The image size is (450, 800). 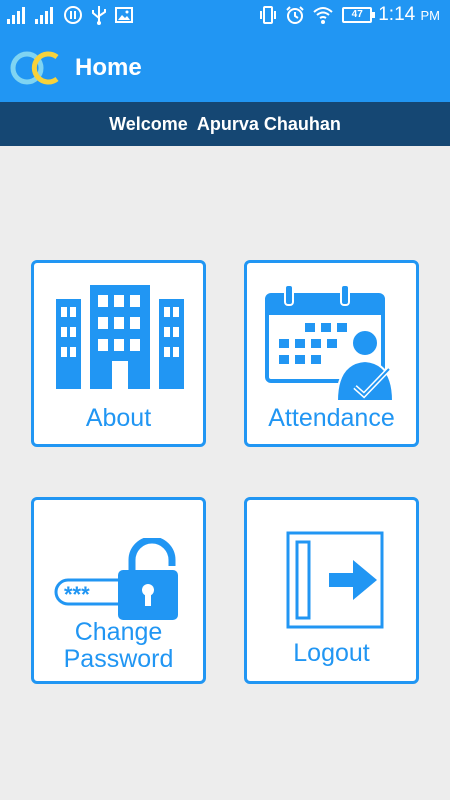 What do you see at coordinates (16, 15) in the screenshot?
I see `signal-icon` at bounding box center [16, 15].